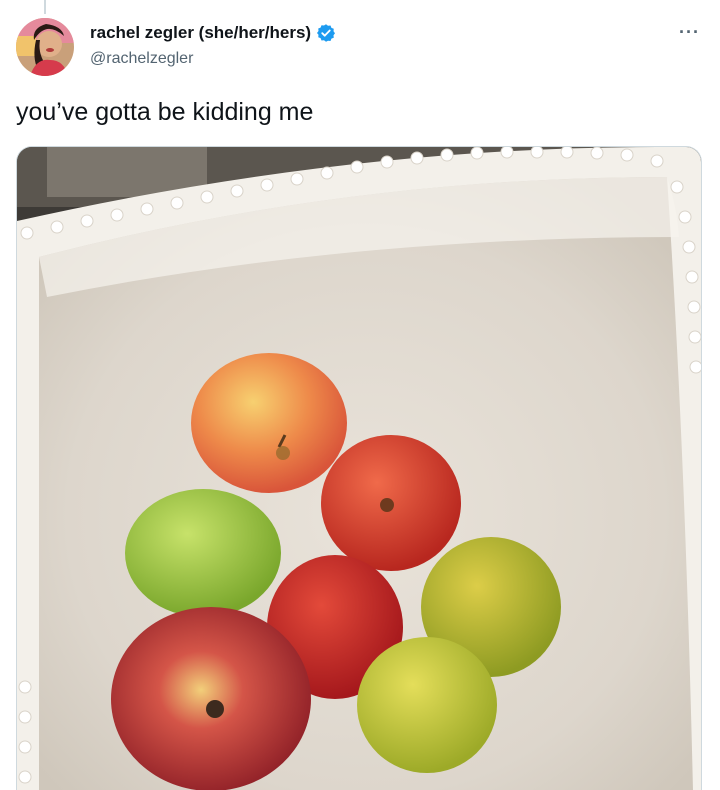 Image resolution: width=720 pixels, height=790 pixels. Describe the element at coordinates (141, 59) in the screenshot. I see `user-handle: @rachelzegler` at that location.